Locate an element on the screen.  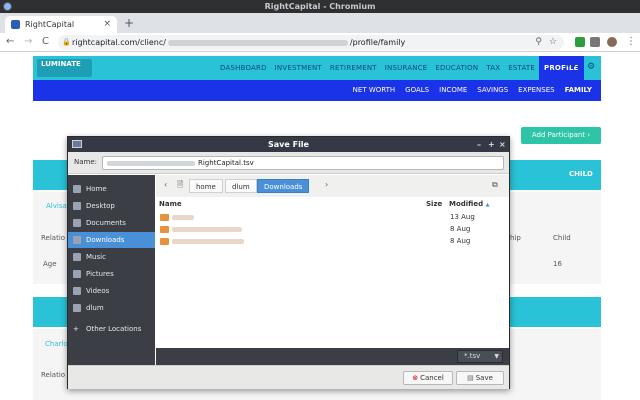
downloads-folder-icon is located at coordinates (77, 240).